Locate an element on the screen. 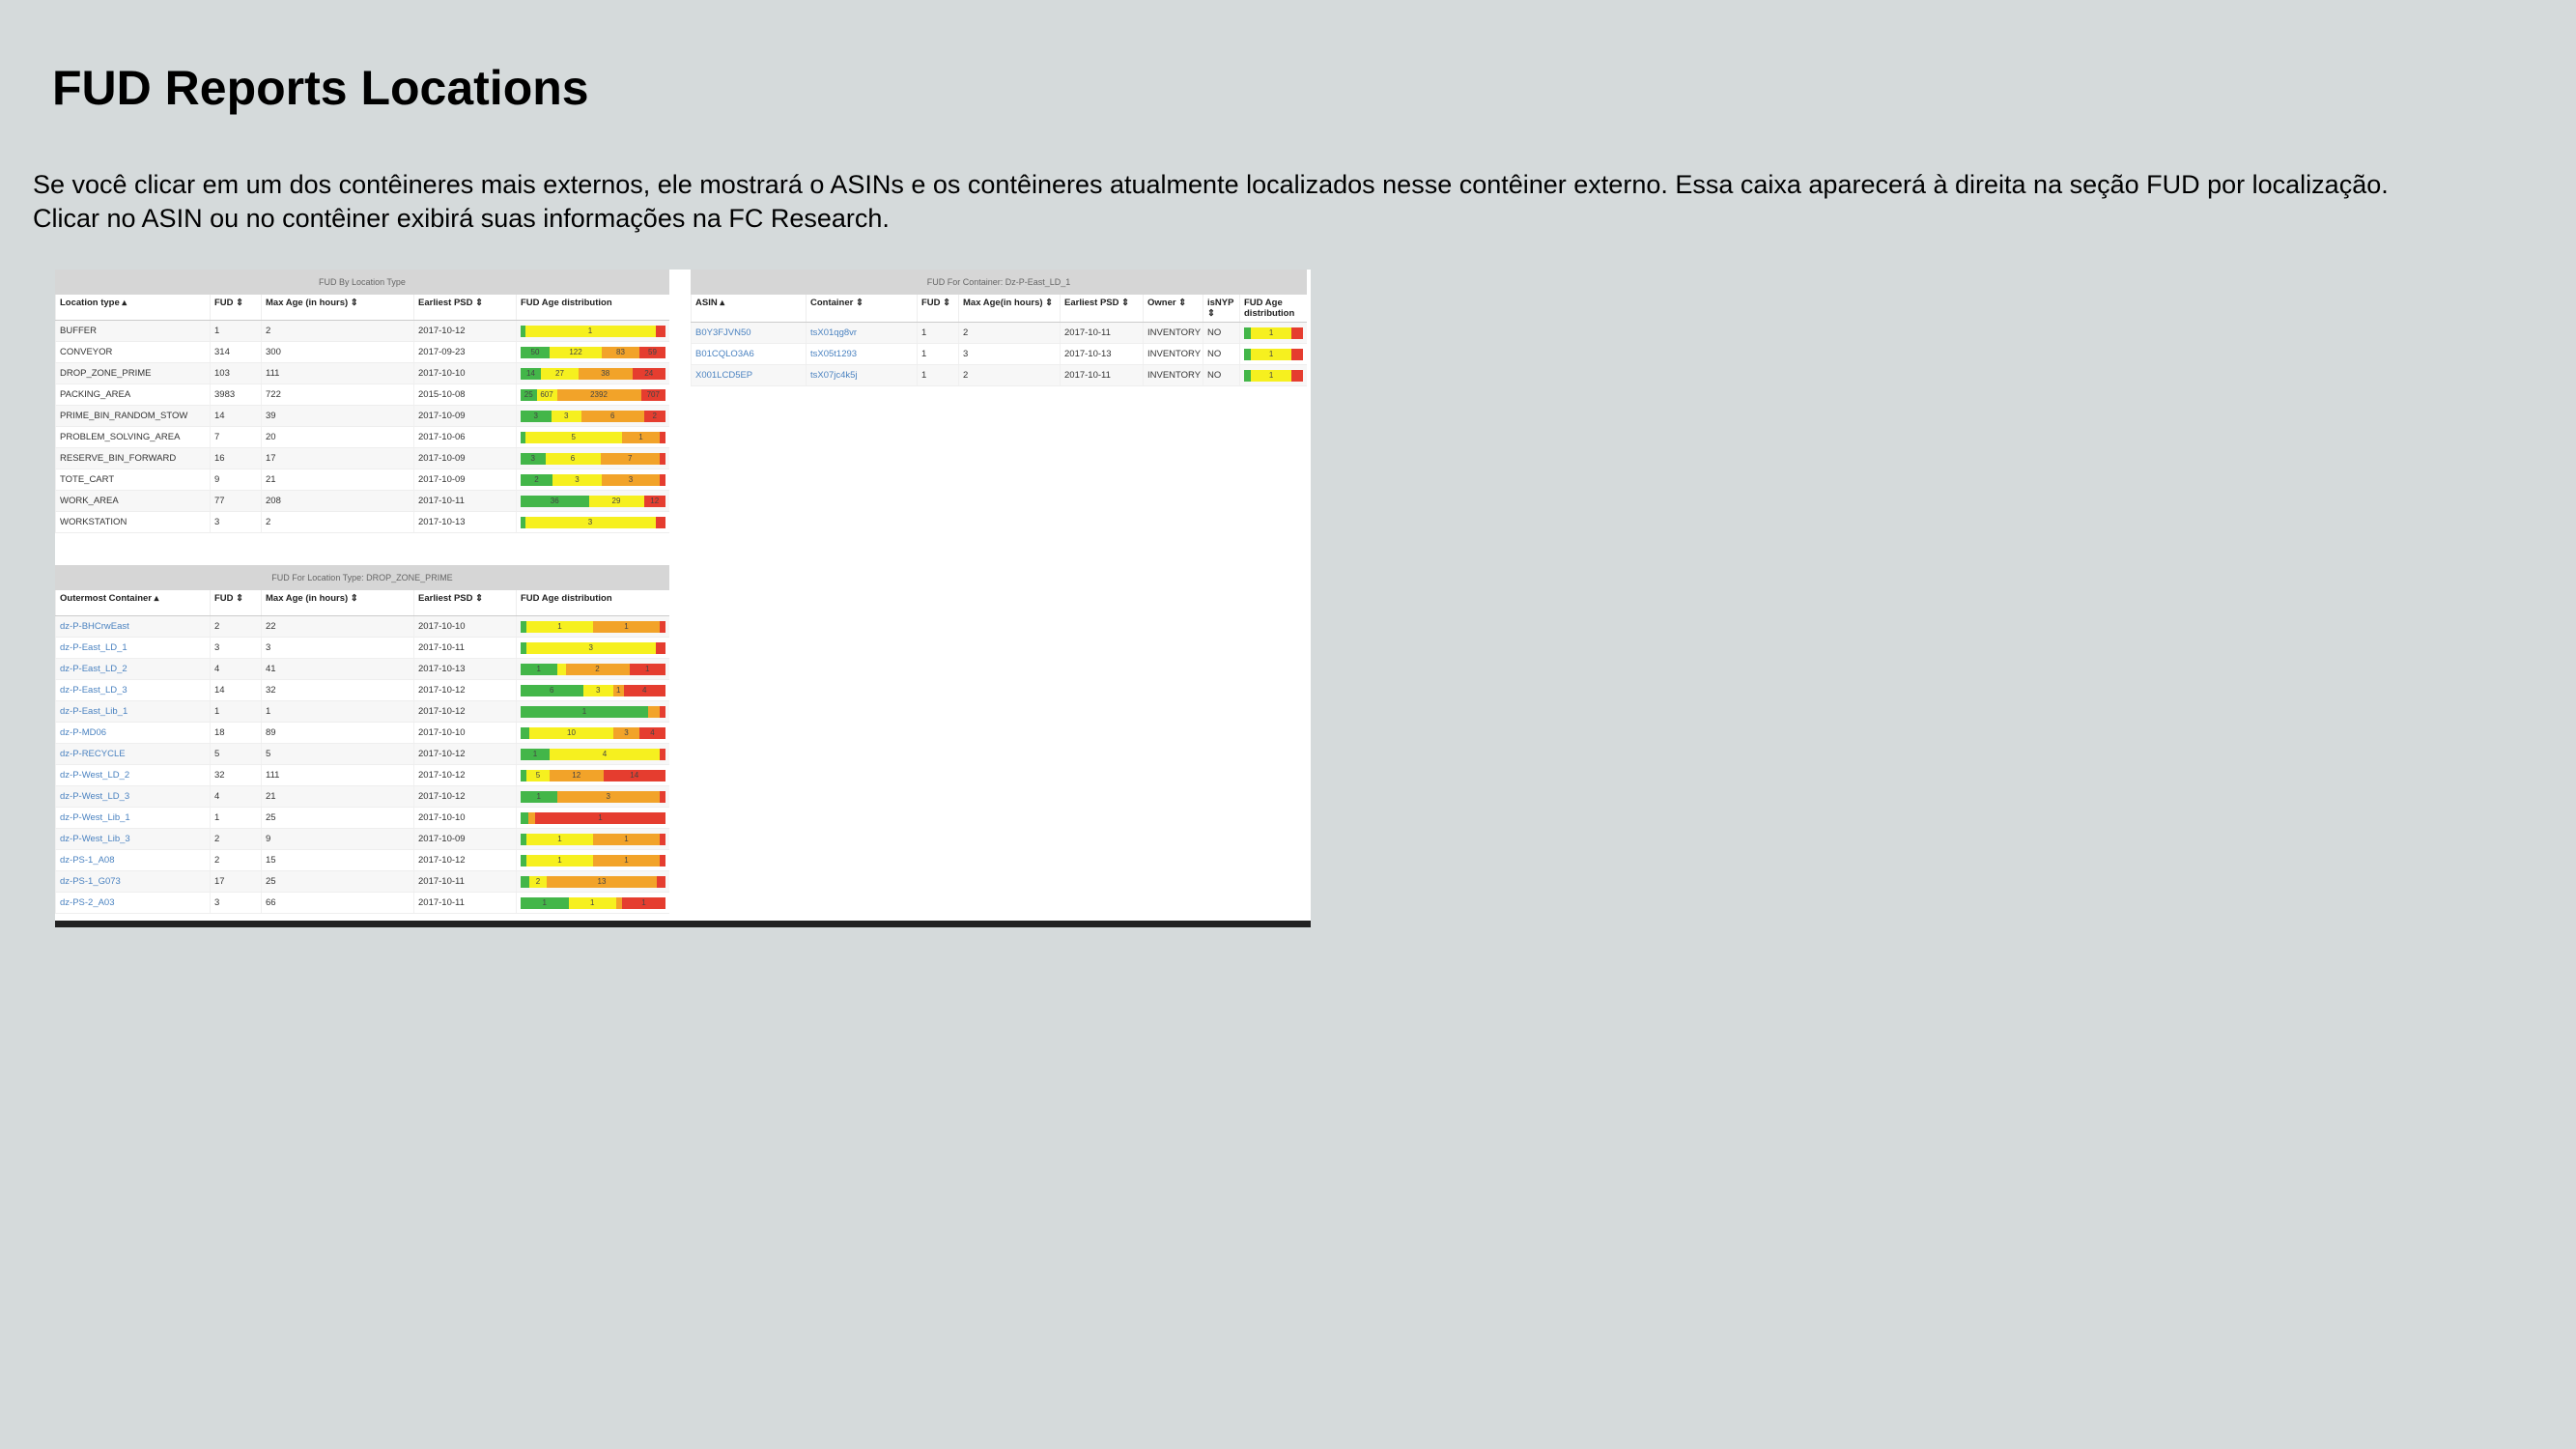  table-row: dz-P-East_Lib_1 1 1 2017-10-12 1 is located at coordinates (362, 711).